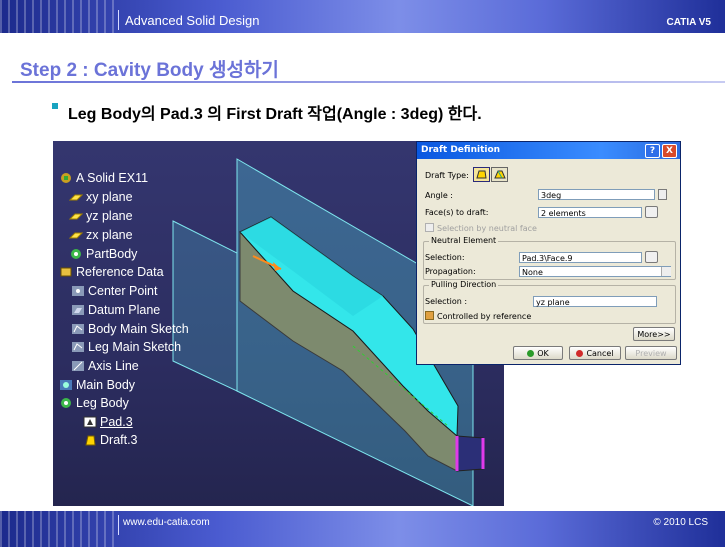  Describe the element at coordinates (538, 353) in the screenshot. I see `ok-button: OK` at that location.